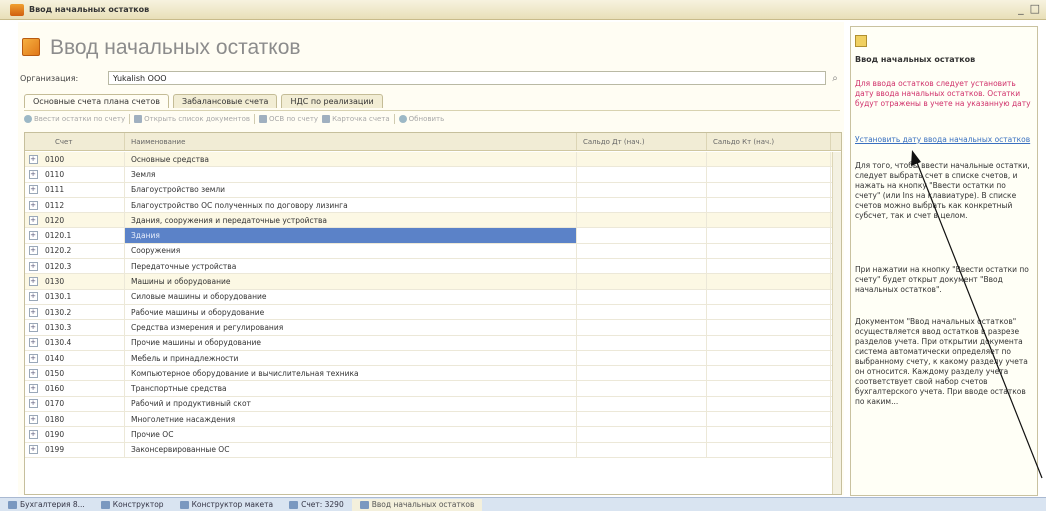 The height and width of the screenshot is (511, 1046). What do you see at coordinates (74, 118) in the screenshot?
I see `enter-balances-button: Ввести остатки по счету` at bounding box center [74, 118].